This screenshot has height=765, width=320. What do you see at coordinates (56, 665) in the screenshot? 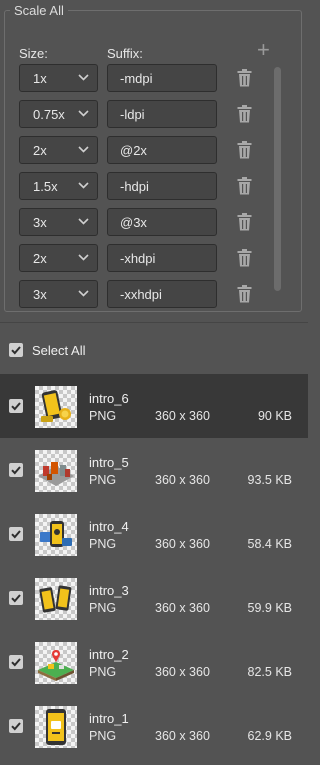
I see `map-island-image` at bounding box center [56, 665].